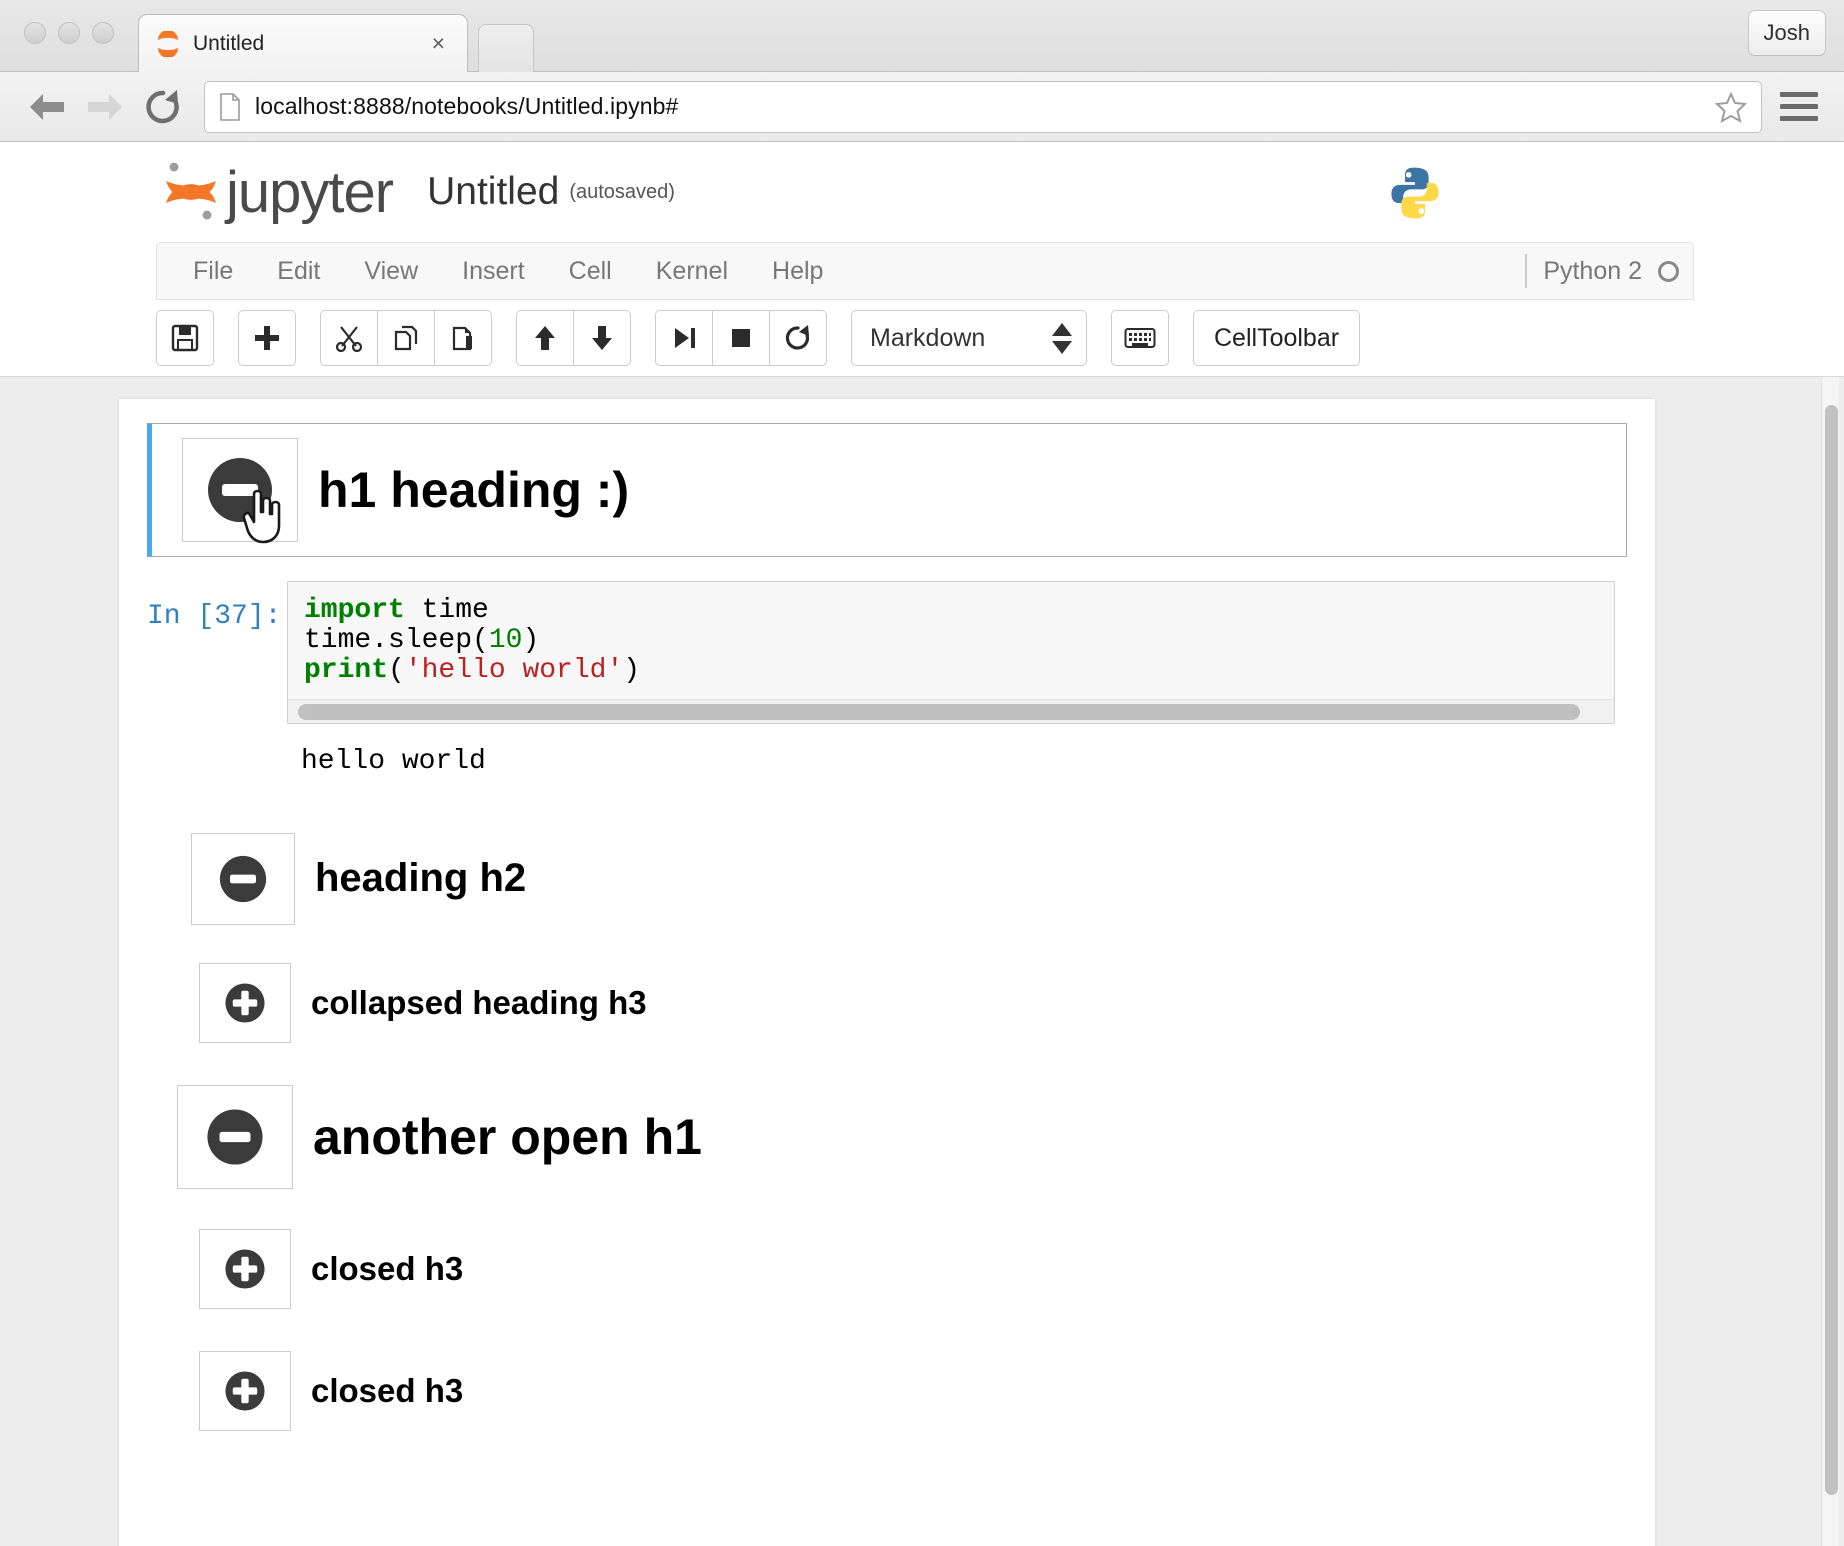  Describe the element at coordinates (229, 43) in the screenshot. I see `tab-title: Untitled` at that location.